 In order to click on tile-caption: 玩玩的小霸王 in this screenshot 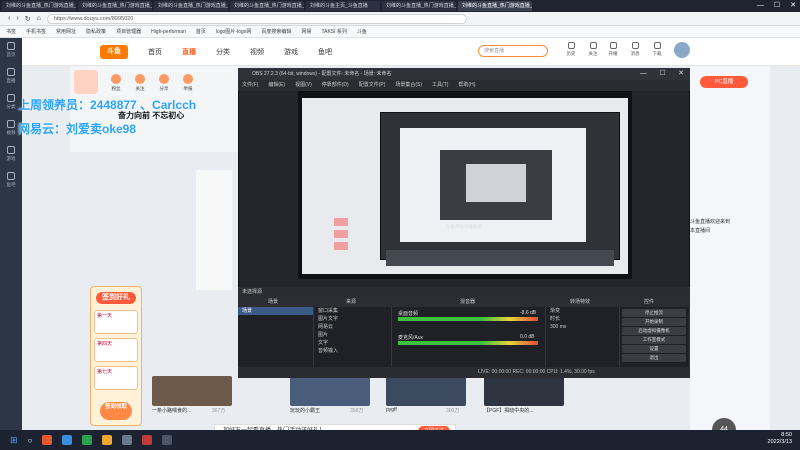, I will do `click(335, 410)`.